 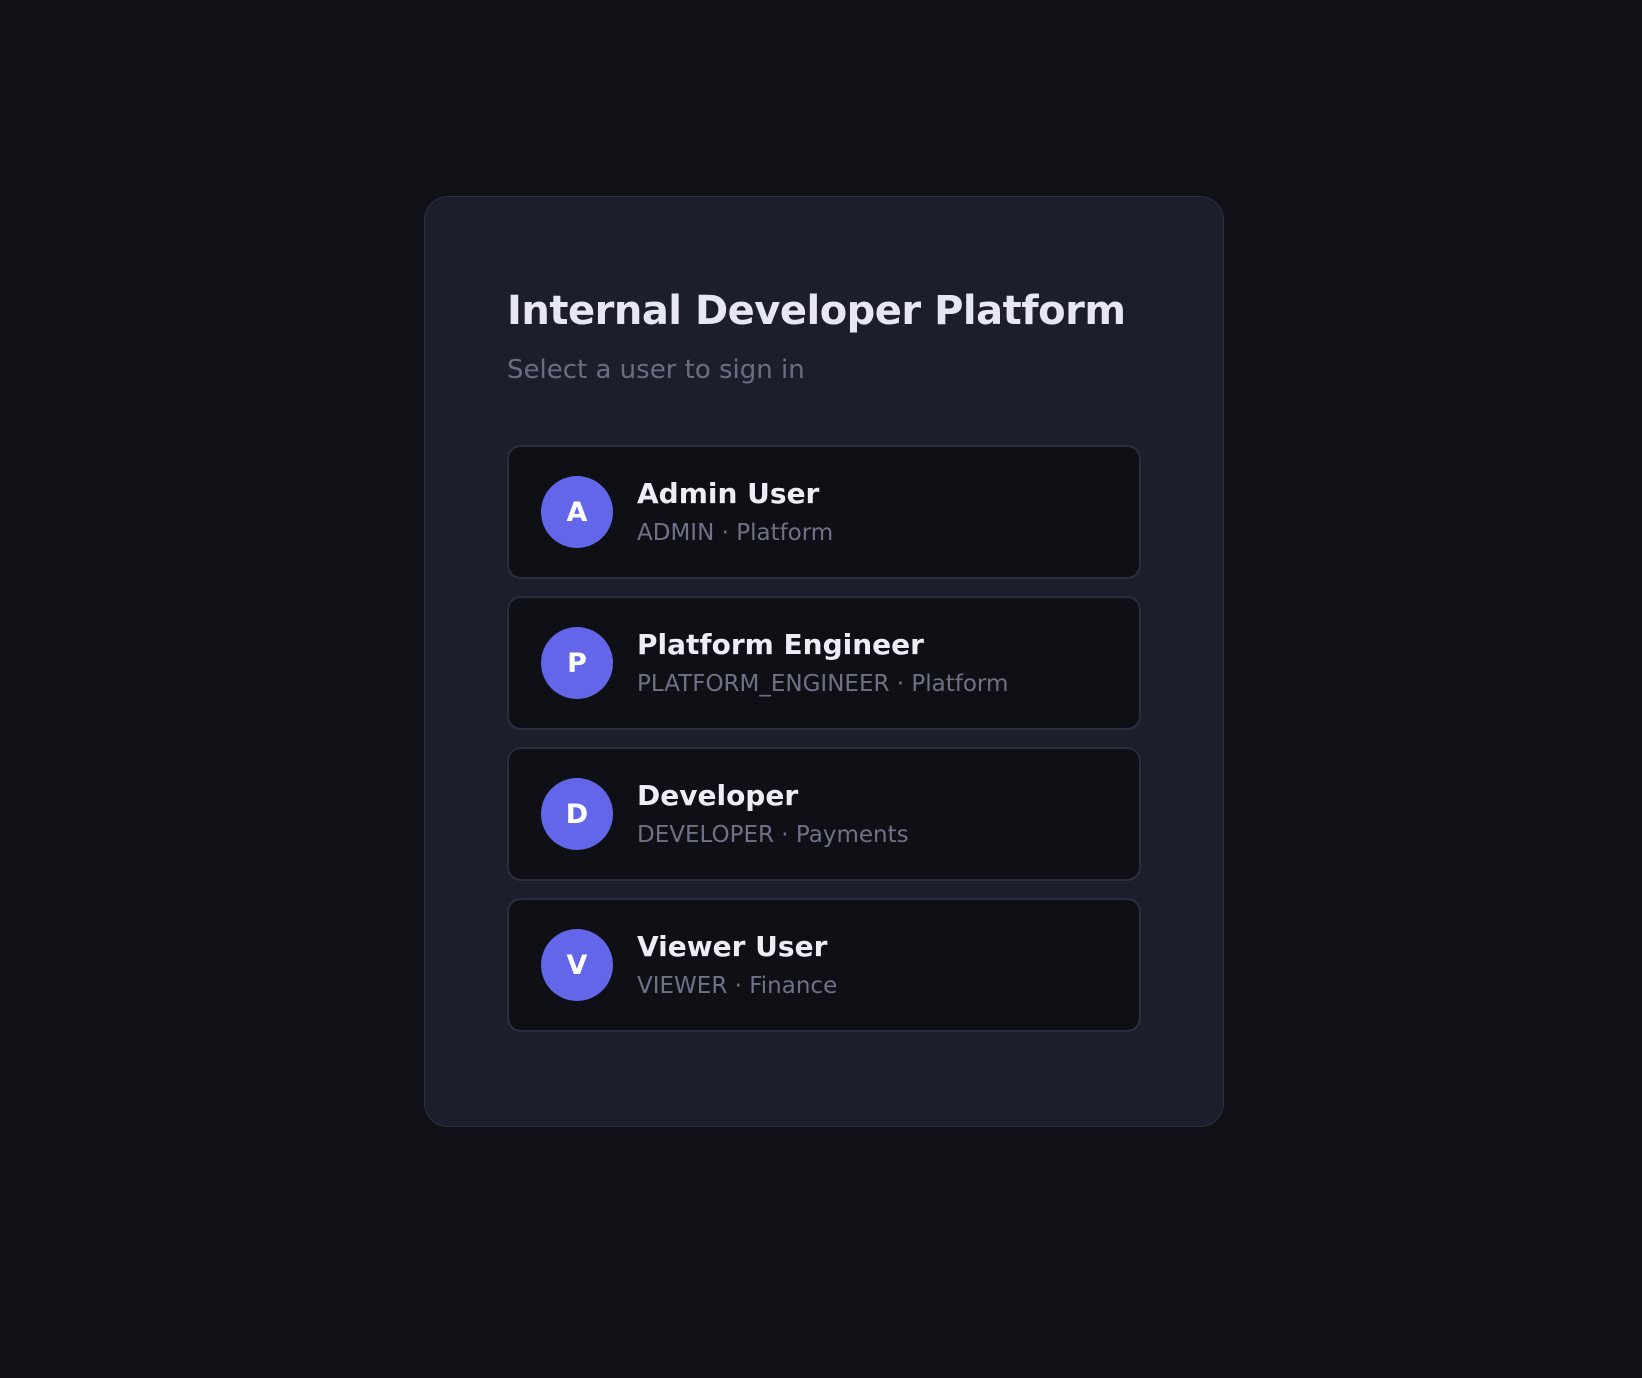 I want to click on user-role-team: VIEWER · Finance, so click(x=737, y=986).